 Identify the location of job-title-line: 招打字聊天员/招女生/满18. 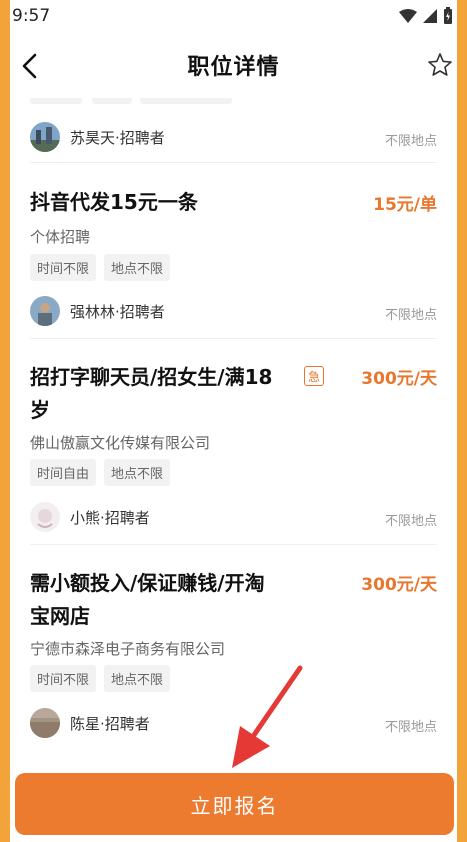
(151, 377).